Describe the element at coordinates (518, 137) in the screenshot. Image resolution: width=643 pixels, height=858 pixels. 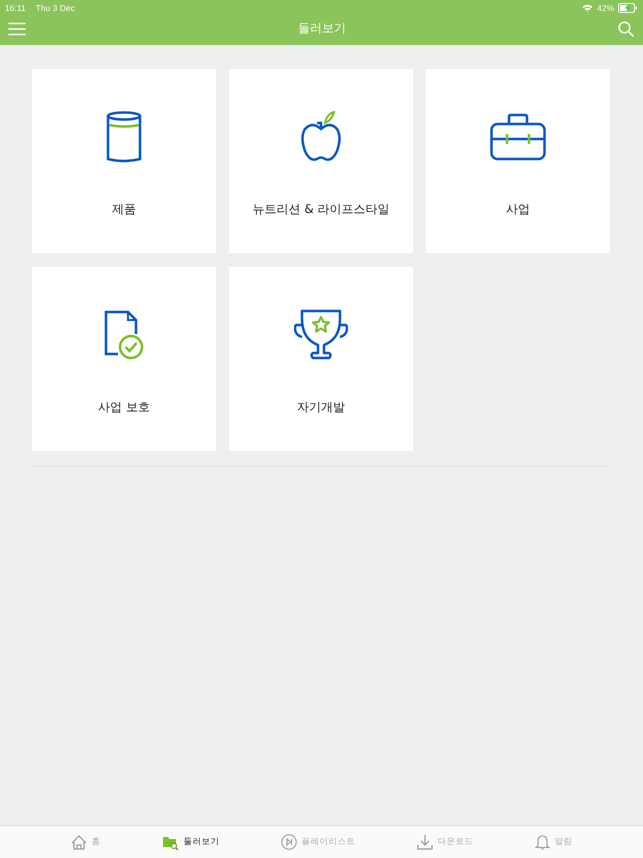
I see `briefcase-icon` at that location.